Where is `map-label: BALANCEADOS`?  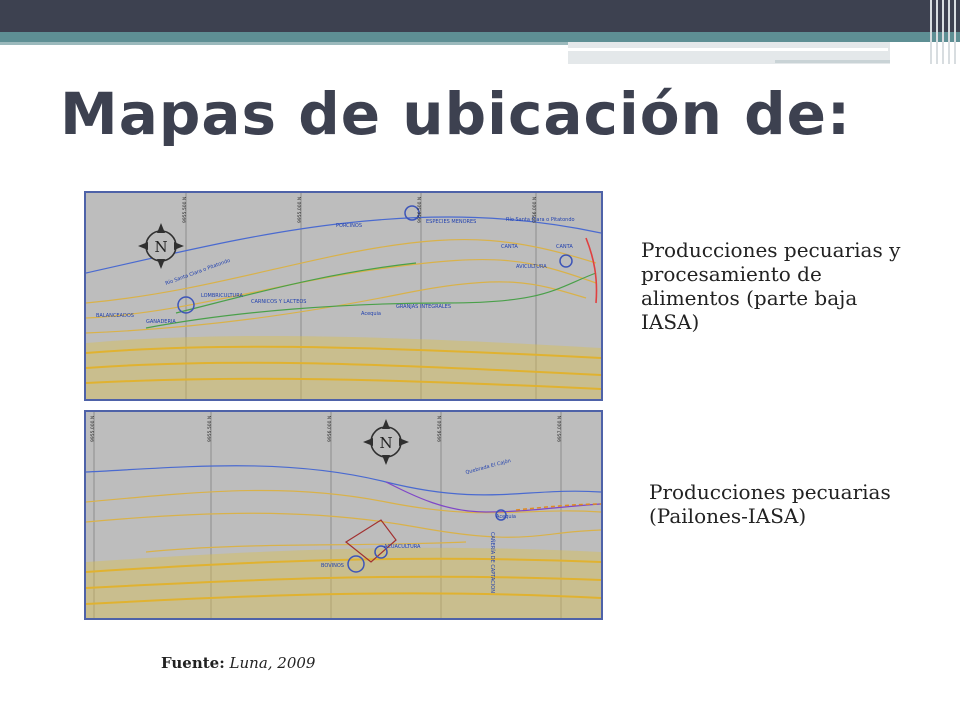
map-label: BALANCEADOS is located at coordinates (115, 316).